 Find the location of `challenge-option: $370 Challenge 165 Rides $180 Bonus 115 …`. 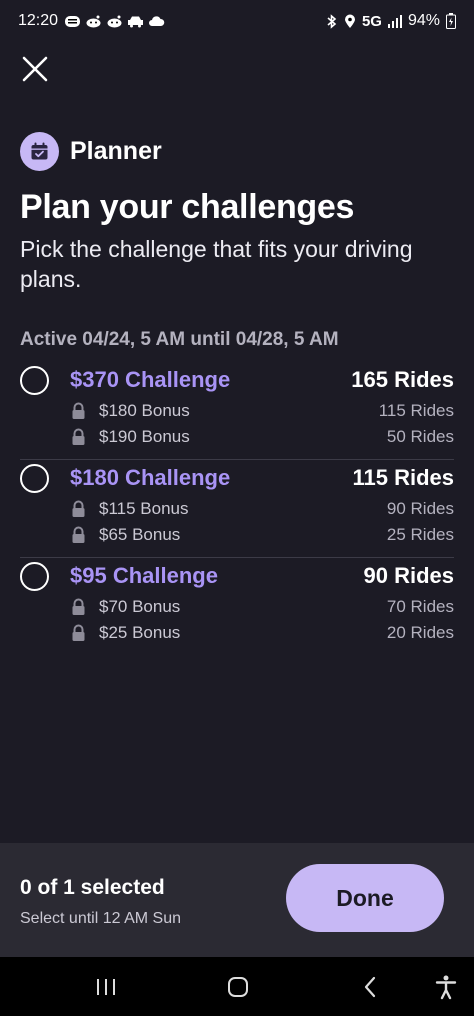

challenge-option: $370 Challenge 165 Rides $180 Bonus 115 … is located at coordinates (237, 411).